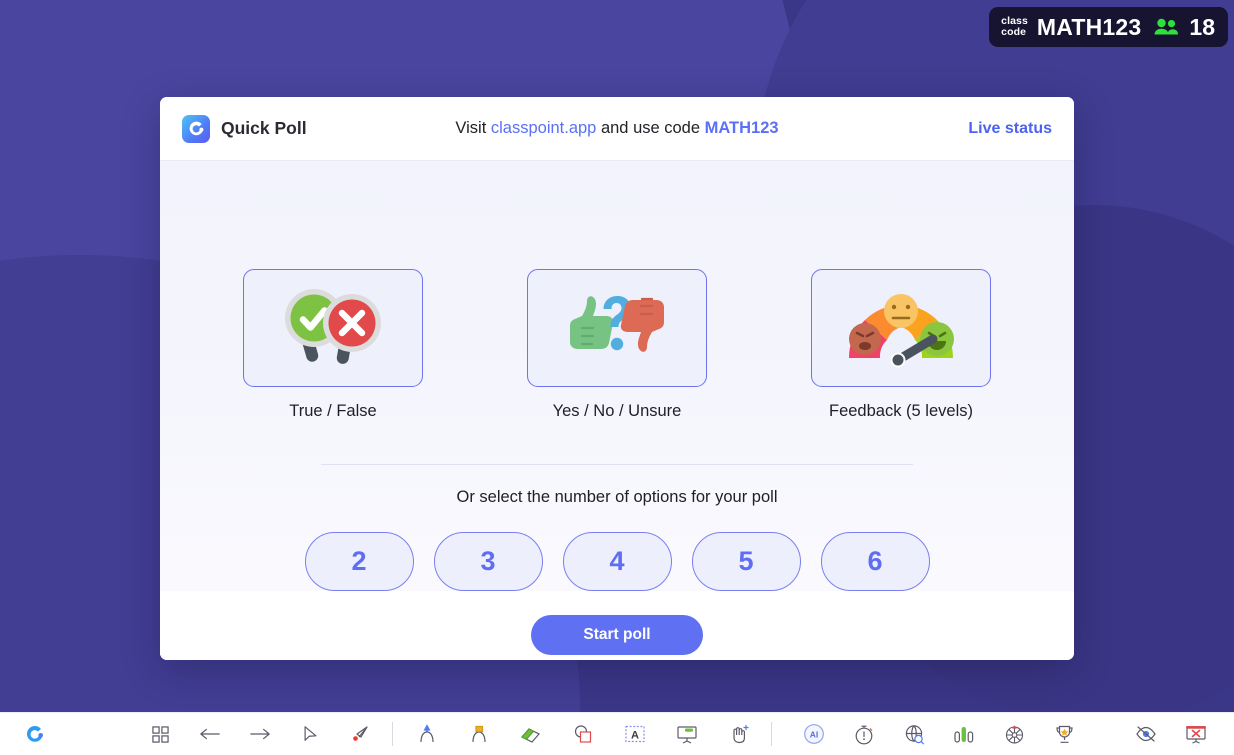  What do you see at coordinates (488, 561) in the screenshot?
I see `option-count-3-button: 3` at bounding box center [488, 561].